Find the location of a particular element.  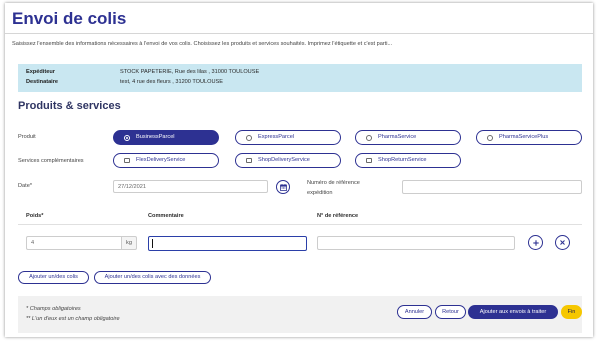

sender-label: Expéditeur is located at coordinates (40, 72).